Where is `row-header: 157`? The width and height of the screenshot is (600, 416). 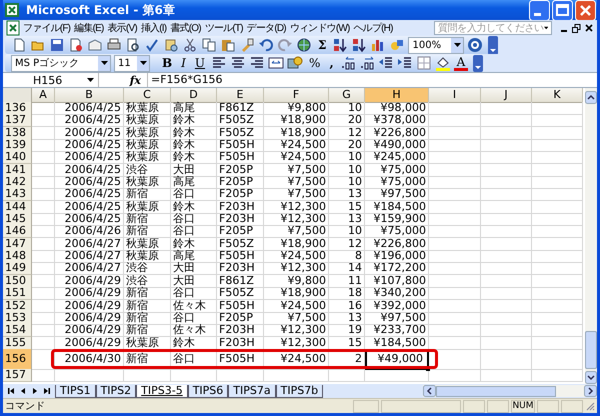 row-header: 157 is located at coordinates (17, 375).